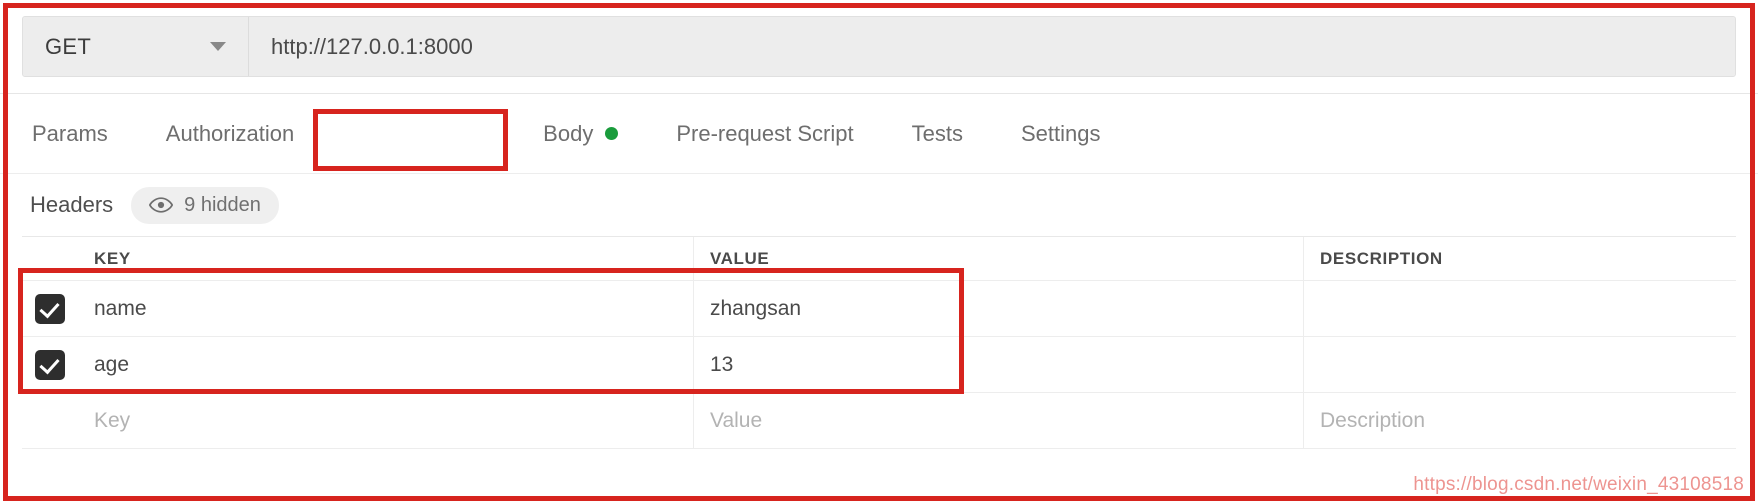 The image size is (1758, 504). I want to click on tab-body-label: Body, so click(568, 133).